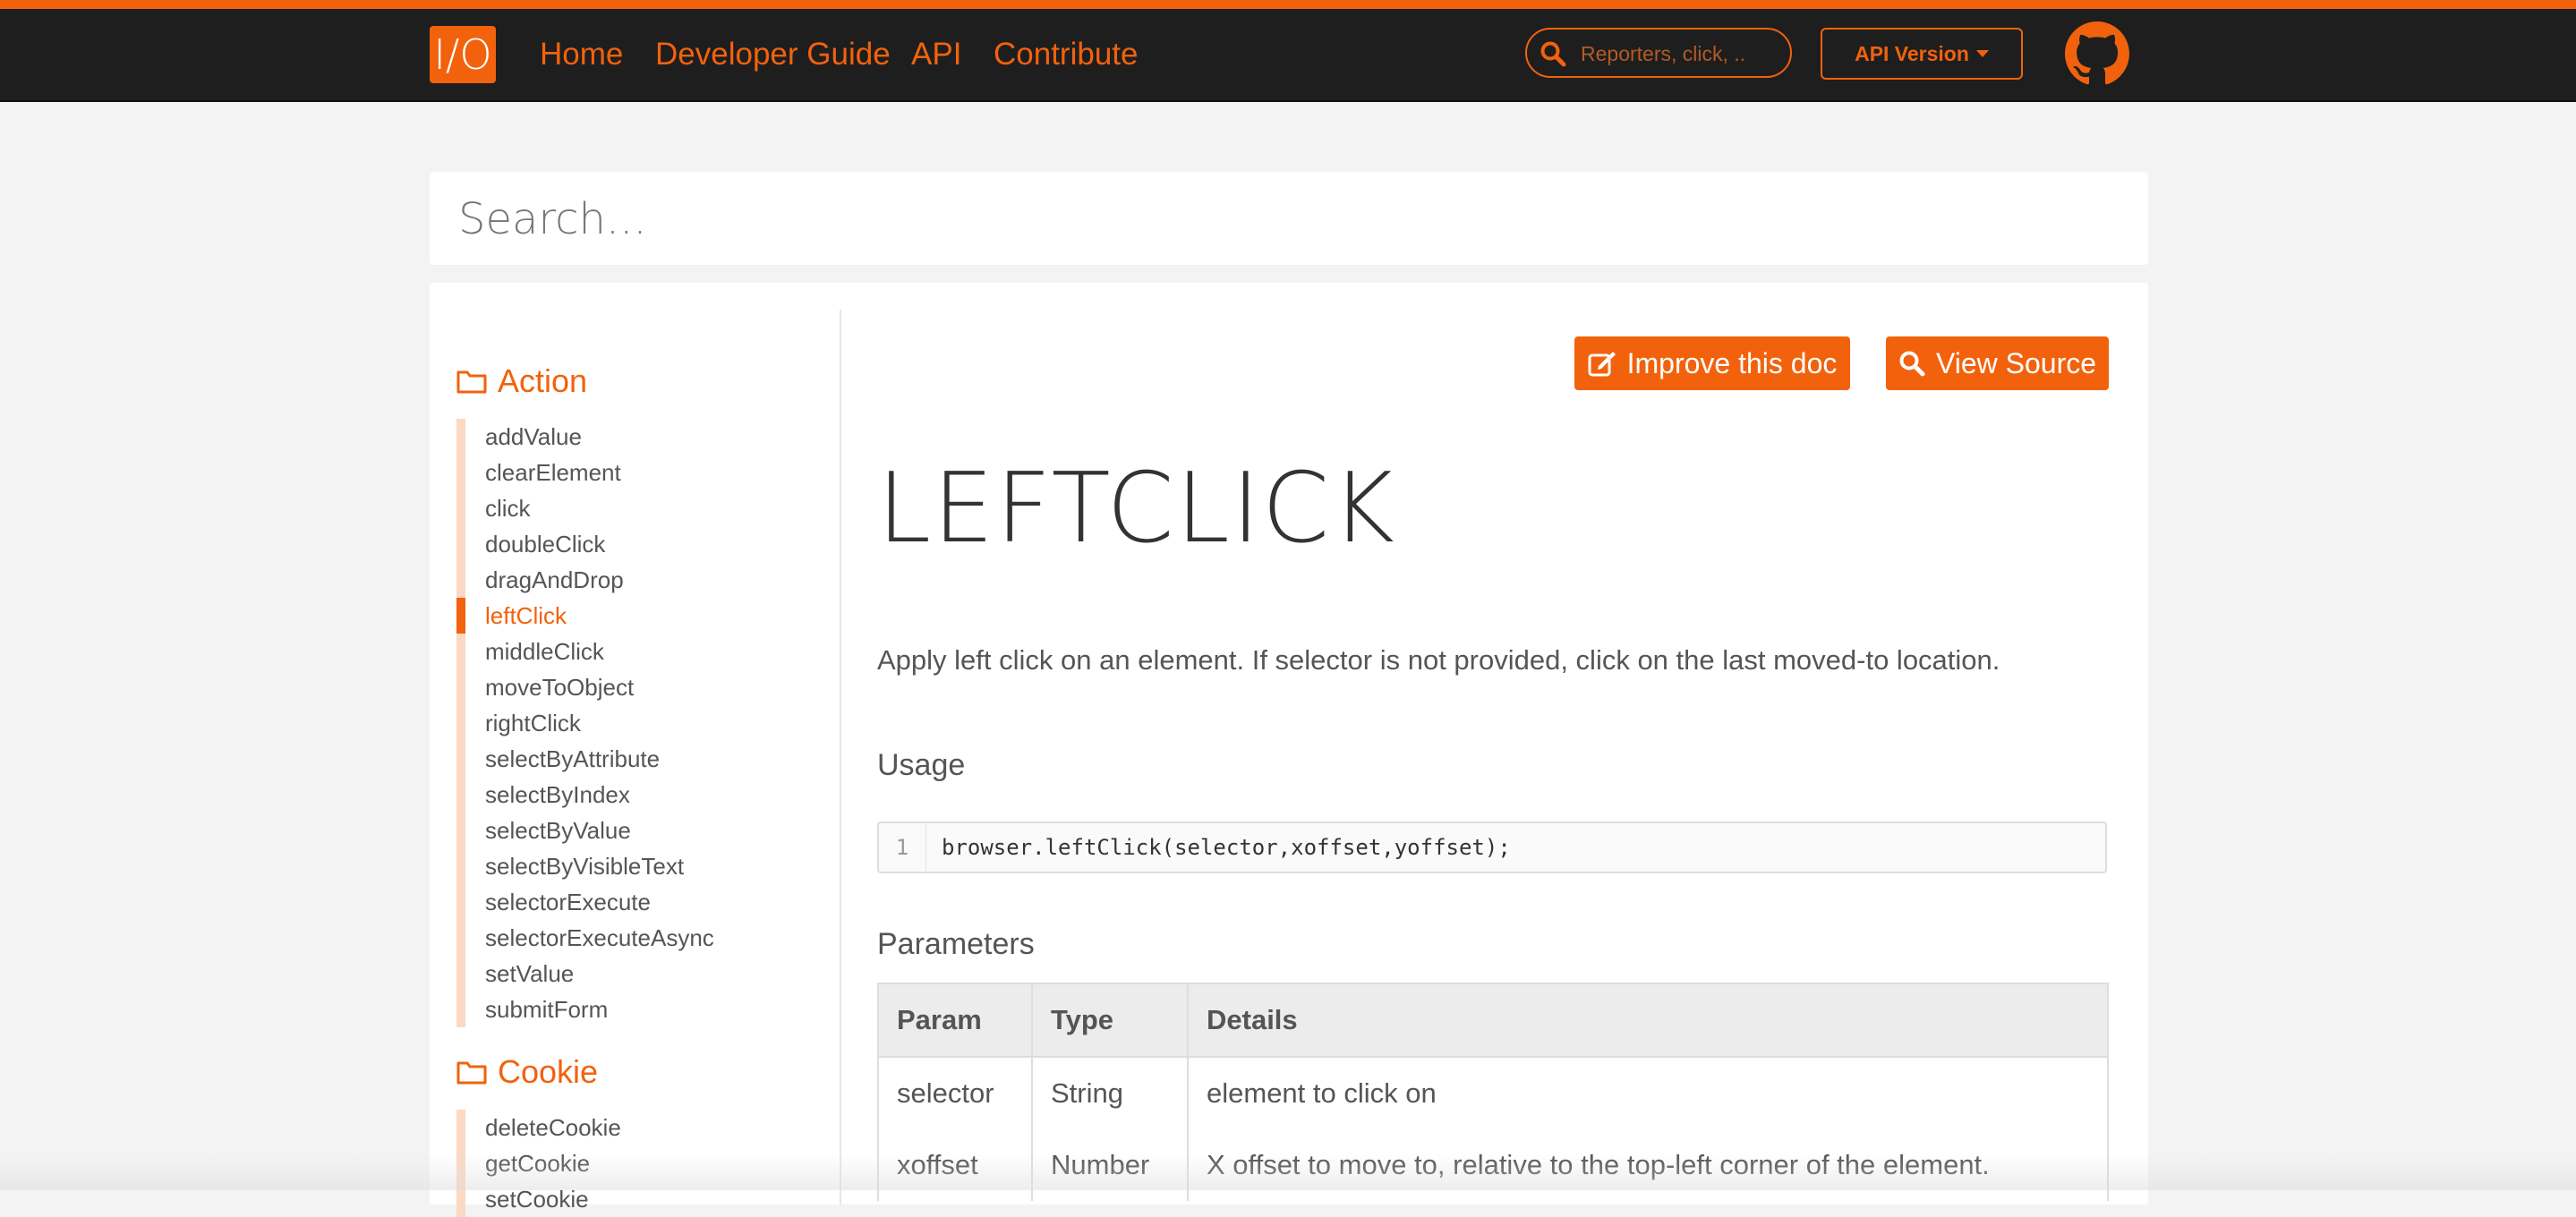  What do you see at coordinates (1066, 54) in the screenshot?
I see `nav-link-contribute: Contribute` at bounding box center [1066, 54].